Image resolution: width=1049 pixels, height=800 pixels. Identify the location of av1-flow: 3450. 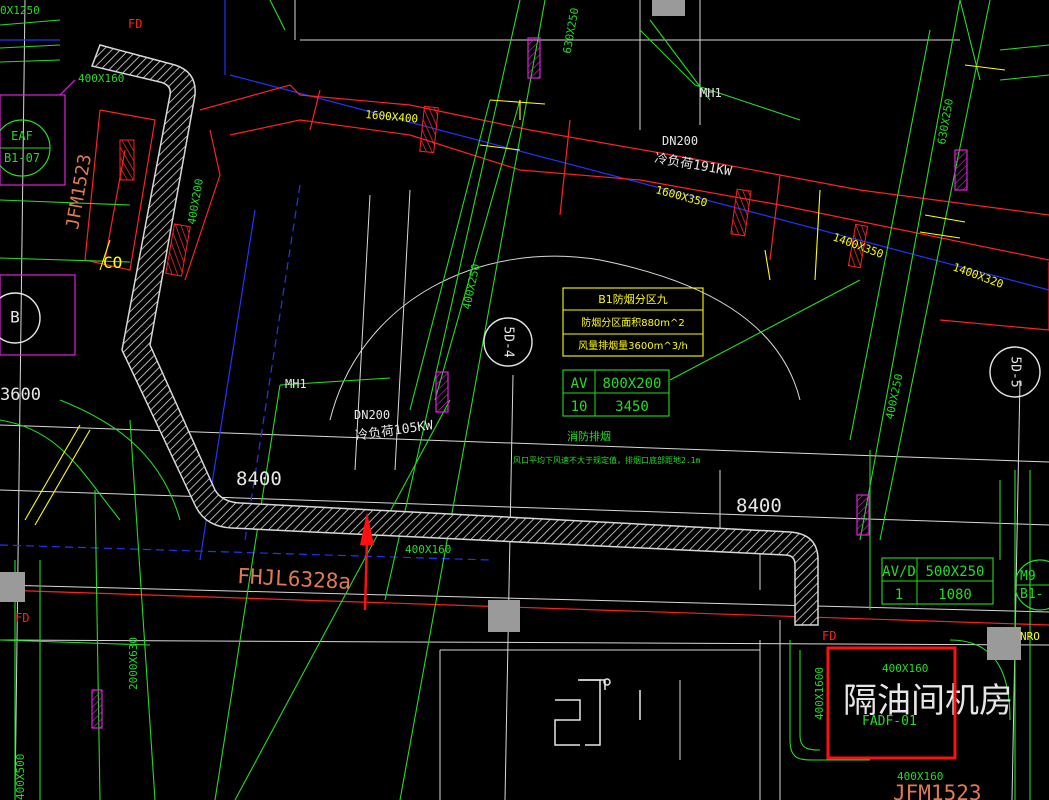
(632, 407).